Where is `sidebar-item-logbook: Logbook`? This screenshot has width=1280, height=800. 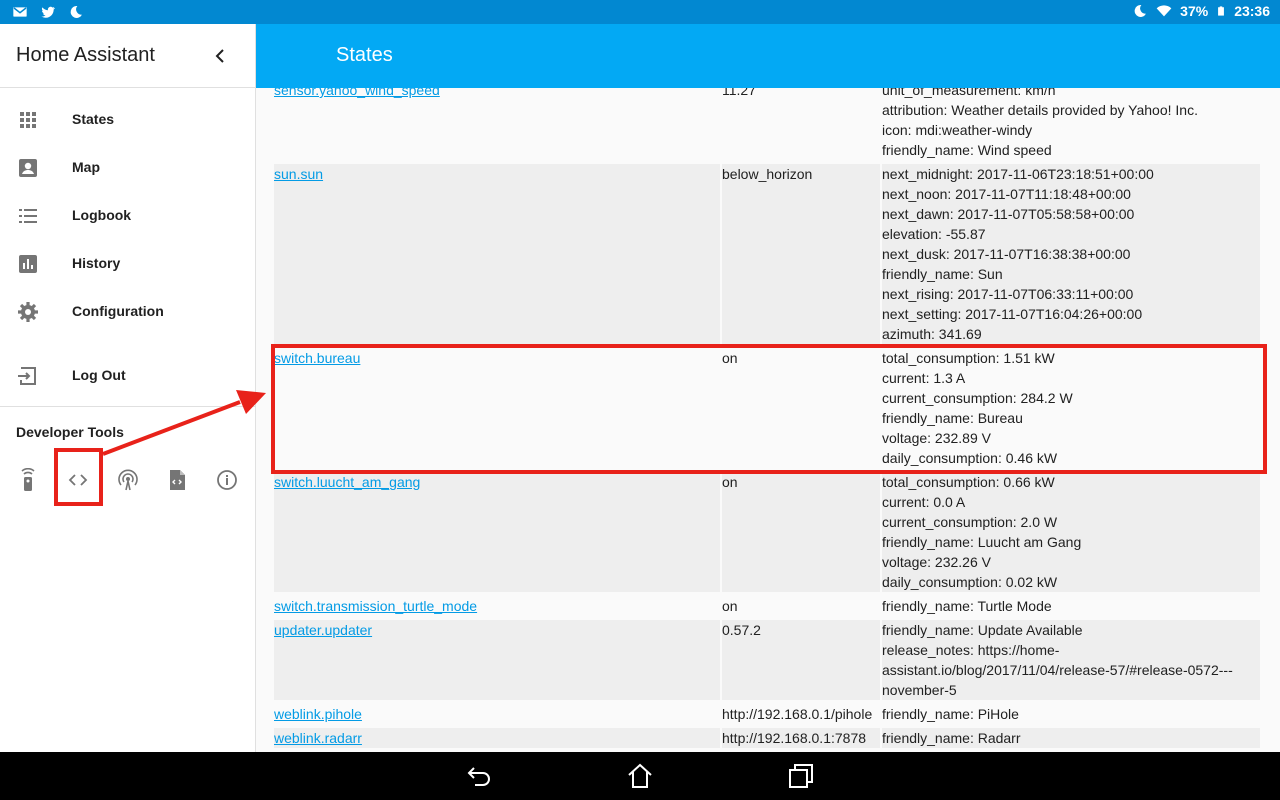
sidebar-item-logbook: Logbook is located at coordinates (127, 216).